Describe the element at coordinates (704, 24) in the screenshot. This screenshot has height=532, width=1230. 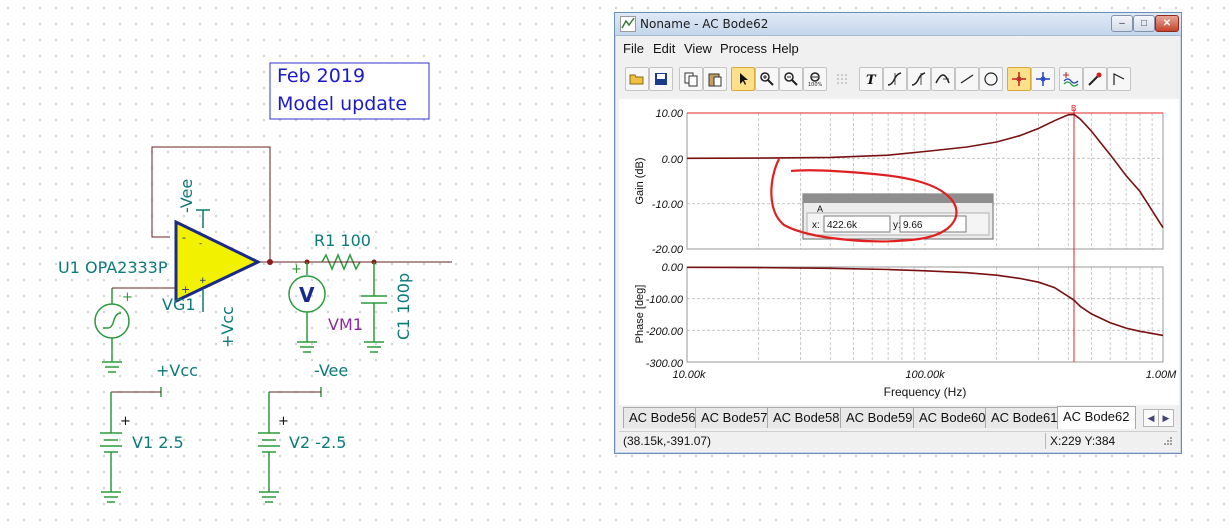
I see `window-title: Noname - AC Bode62` at that location.